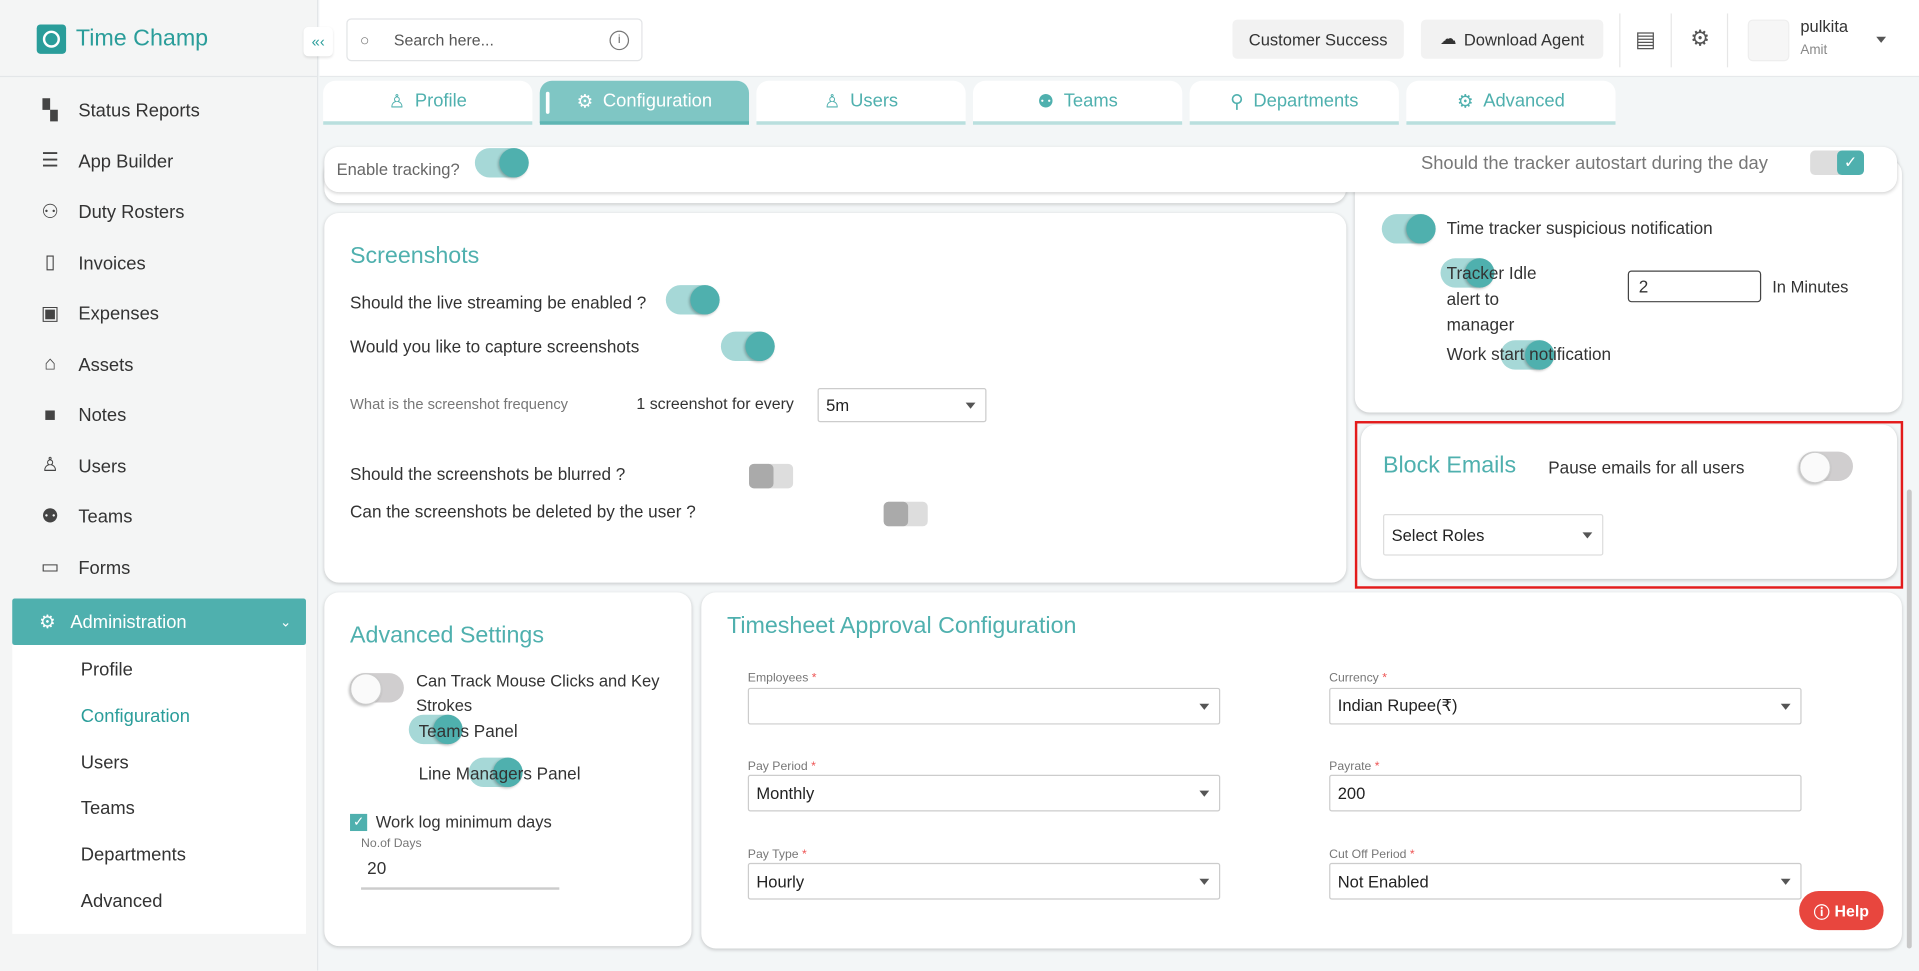  What do you see at coordinates (106, 365) in the screenshot?
I see `sidebar-item-label: Assets` at bounding box center [106, 365].